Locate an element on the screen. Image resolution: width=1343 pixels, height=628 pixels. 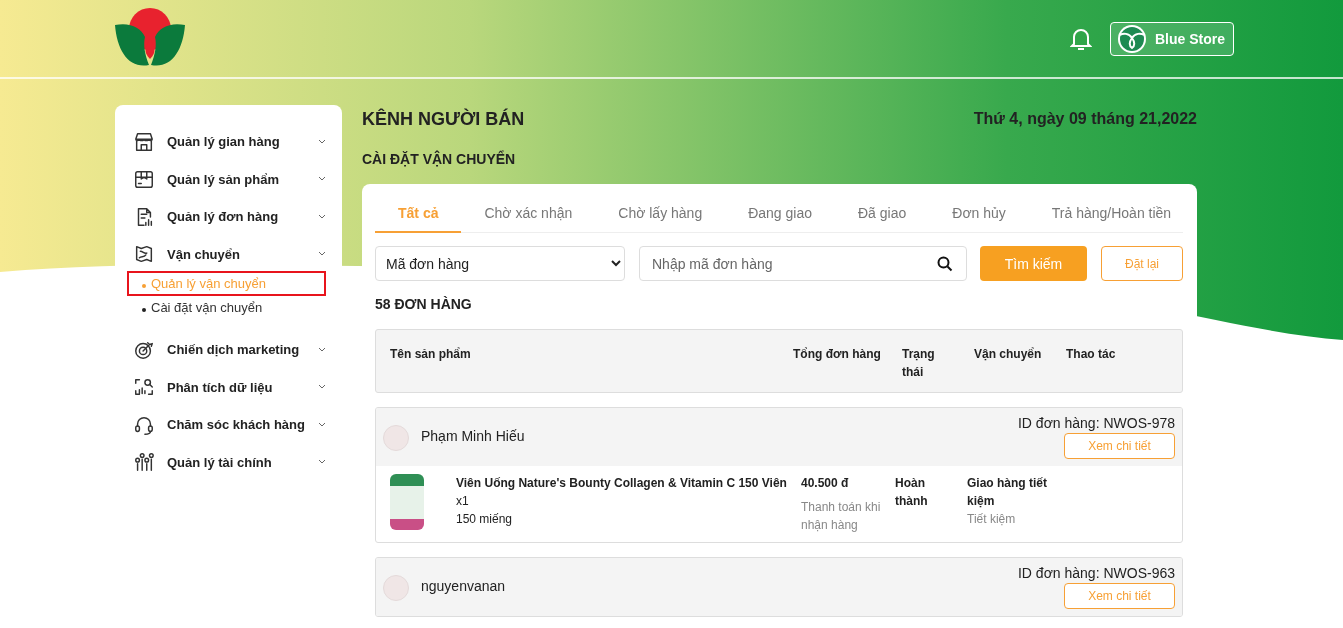
sidebar-item: Quản lý gian hàng is located at coordinates (229, 142).